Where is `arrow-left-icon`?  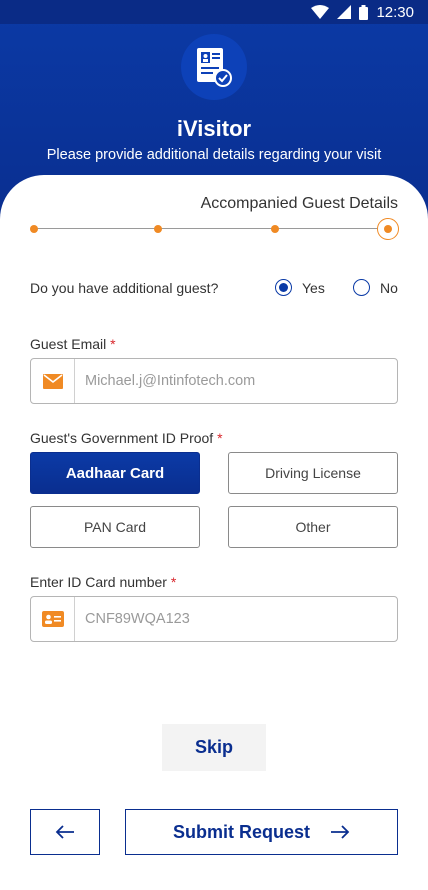 arrow-left-icon is located at coordinates (64, 832).